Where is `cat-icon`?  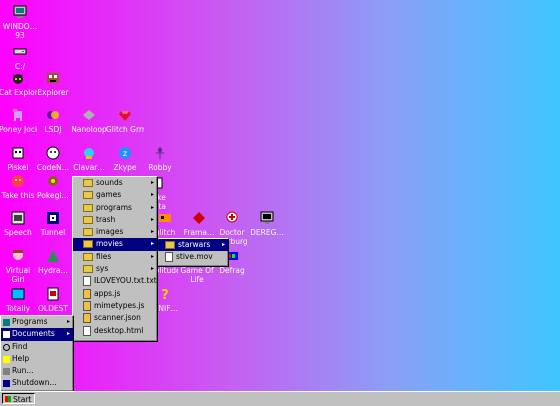 cat-icon is located at coordinates (18, 79).